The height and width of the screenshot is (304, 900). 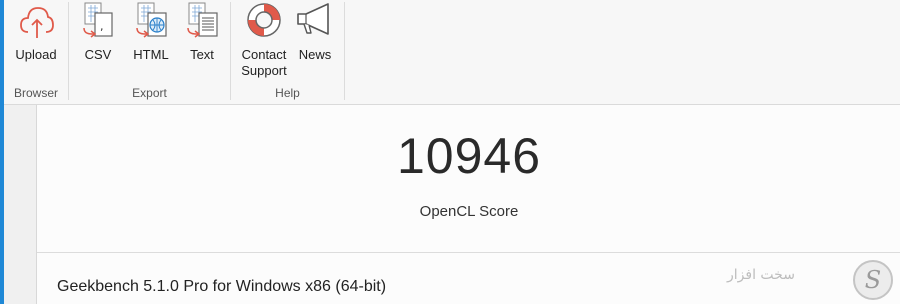 What do you see at coordinates (98, 54) in the screenshot?
I see `export-csv-label: CSV` at bounding box center [98, 54].